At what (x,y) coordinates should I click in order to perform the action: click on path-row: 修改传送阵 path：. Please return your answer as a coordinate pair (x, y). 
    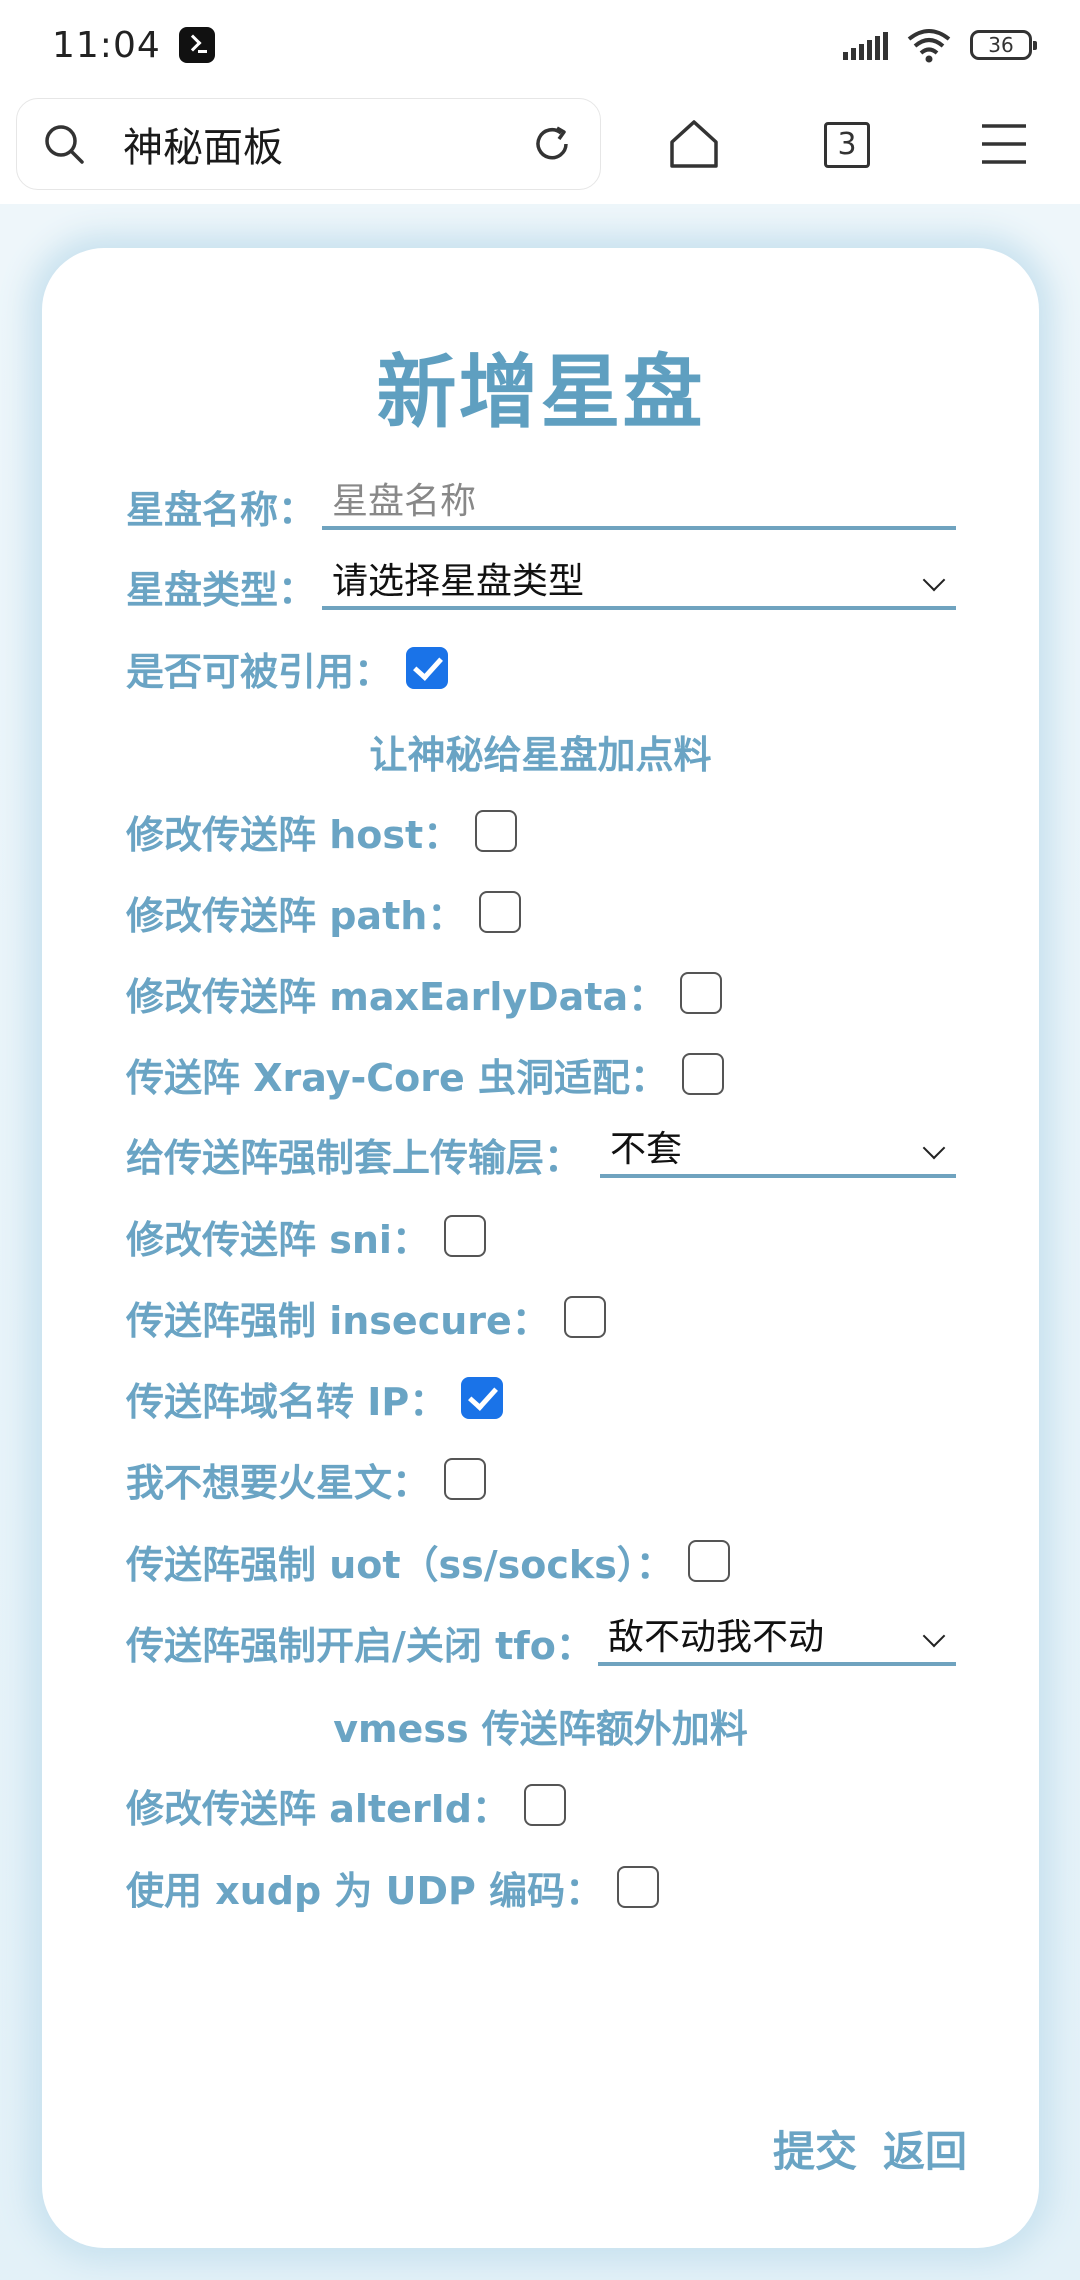
    Looking at the image, I should click on (324, 912).